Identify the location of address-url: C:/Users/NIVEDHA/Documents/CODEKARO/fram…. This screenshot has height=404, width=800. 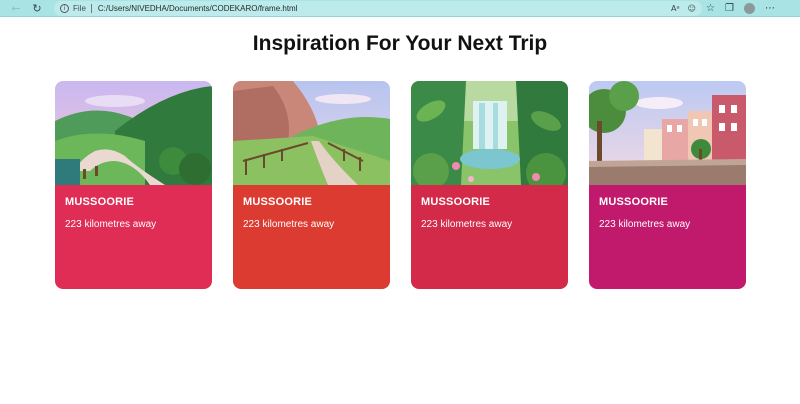
(198, 8).